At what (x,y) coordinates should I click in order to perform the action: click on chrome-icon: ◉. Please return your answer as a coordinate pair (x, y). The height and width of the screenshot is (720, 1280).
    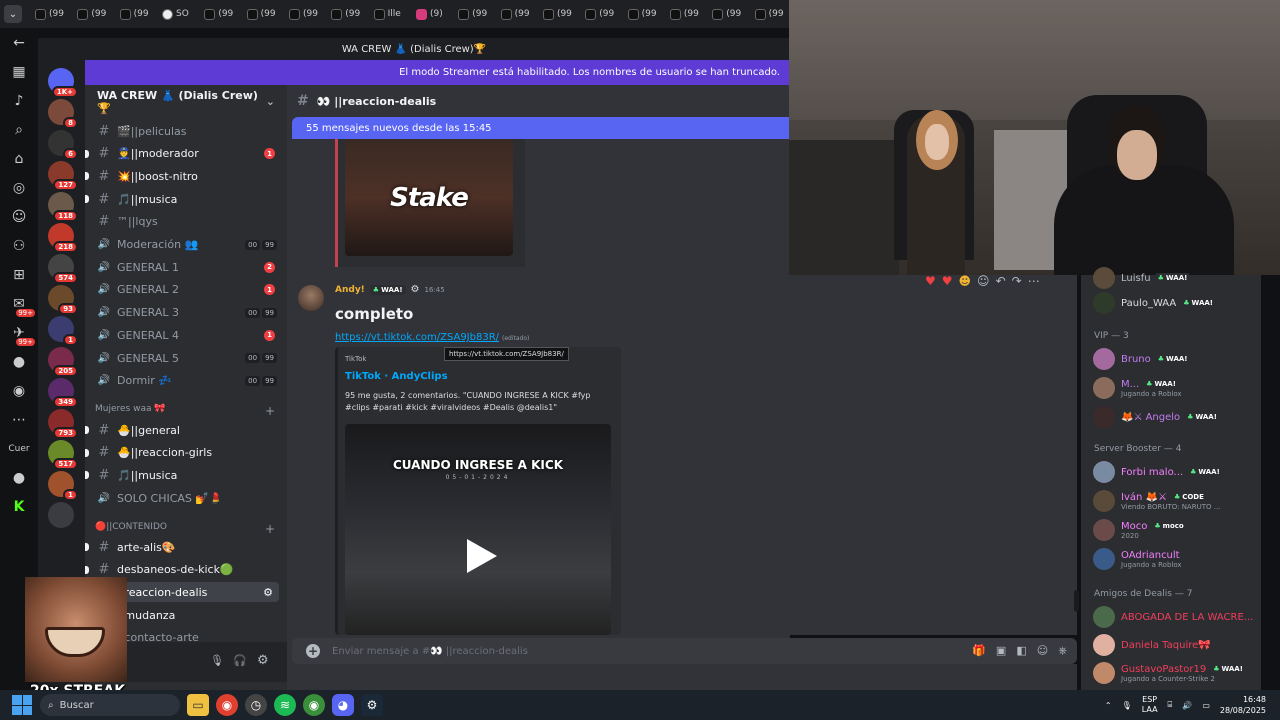
    Looking at the image, I should click on (227, 705).